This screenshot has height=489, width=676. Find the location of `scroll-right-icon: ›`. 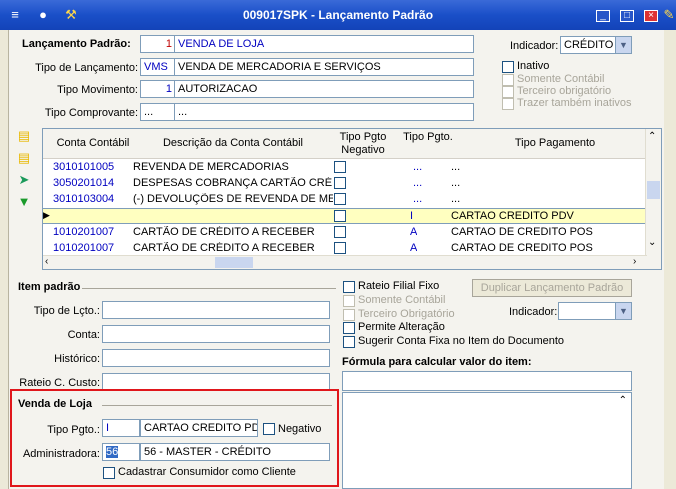

scroll-right-icon: › is located at coordinates (634, 261).